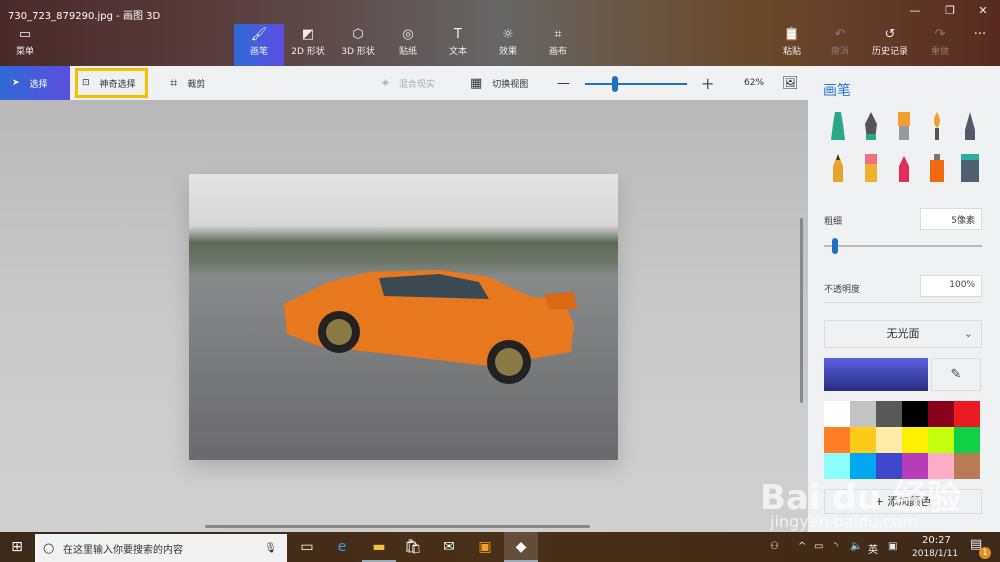  What do you see at coordinates (342, 547) in the screenshot?
I see `edge-icon: e` at bounding box center [342, 547].